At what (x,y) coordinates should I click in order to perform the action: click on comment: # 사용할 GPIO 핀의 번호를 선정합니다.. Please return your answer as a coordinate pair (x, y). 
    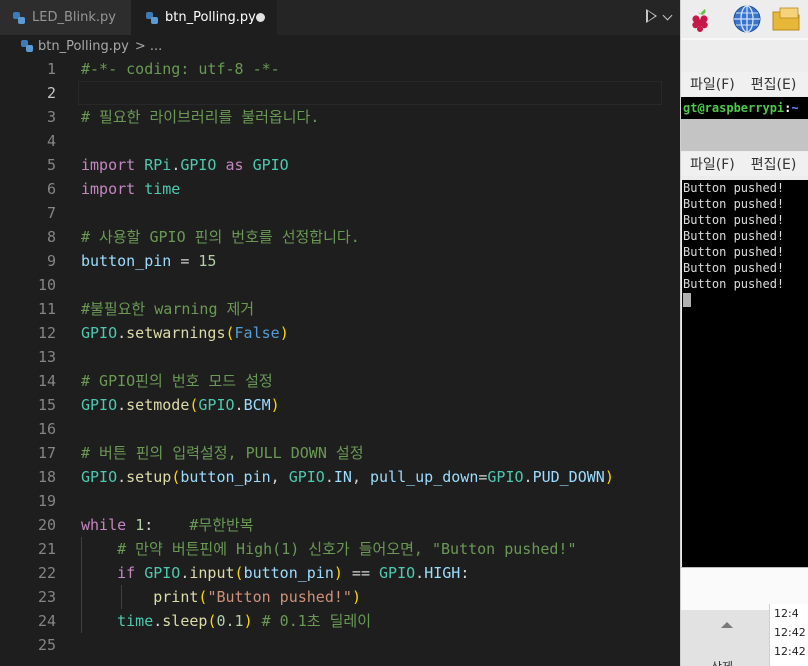
    Looking at the image, I should click on (220, 237).